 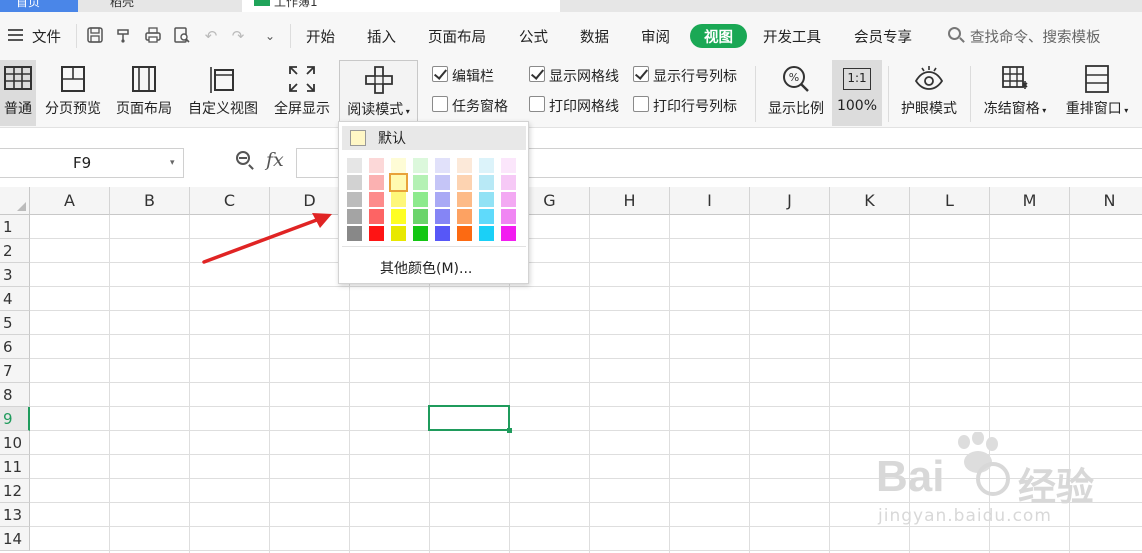 I want to click on select-all-corner, so click(x=15, y=201).